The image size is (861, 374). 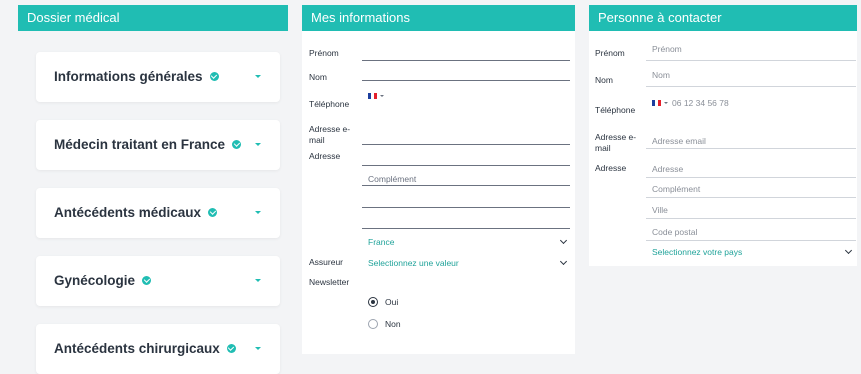 What do you see at coordinates (751, 240) in the screenshot?
I see `contact-code-postal-underline` at bounding box center [751, 240].